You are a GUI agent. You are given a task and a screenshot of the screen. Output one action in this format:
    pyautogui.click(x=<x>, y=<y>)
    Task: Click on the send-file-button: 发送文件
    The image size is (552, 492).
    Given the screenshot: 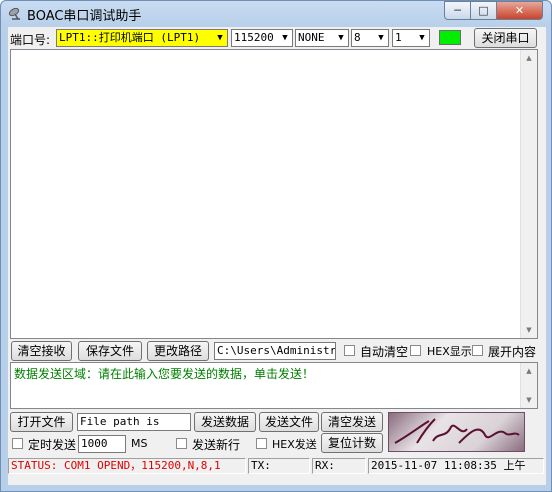 What is the action you would take?
    pyautogui.click(x=289, y=422)
    